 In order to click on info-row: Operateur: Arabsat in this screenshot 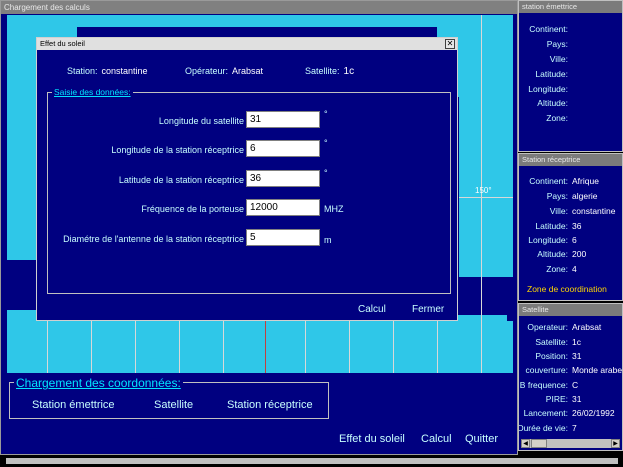, I will do `click(564, 327)`.